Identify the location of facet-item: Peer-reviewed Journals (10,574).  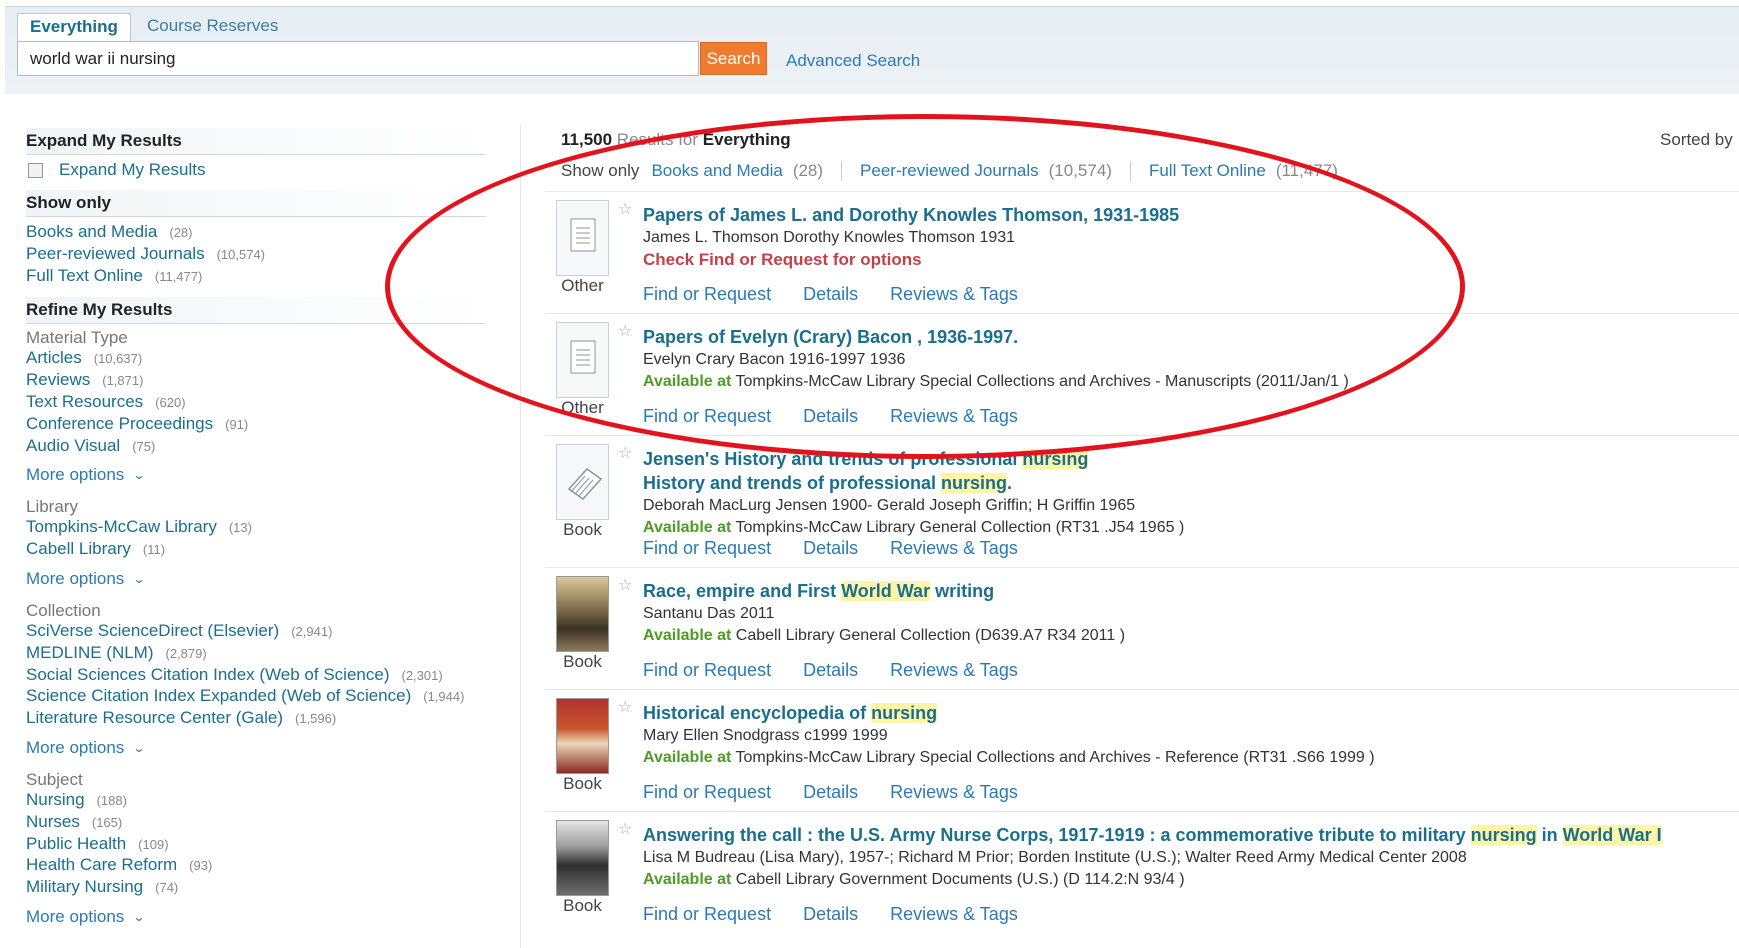
(256, 255).